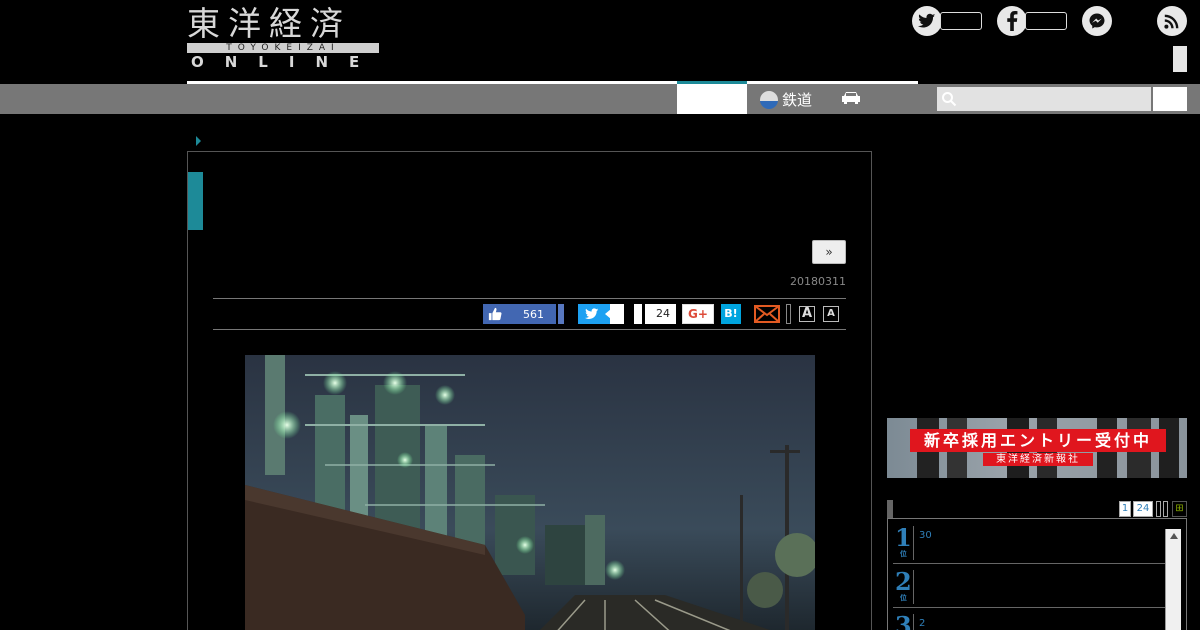 The height and width of the screenshot is (630, 1200). I want to click on facebook-icon, so click(1012, 21).